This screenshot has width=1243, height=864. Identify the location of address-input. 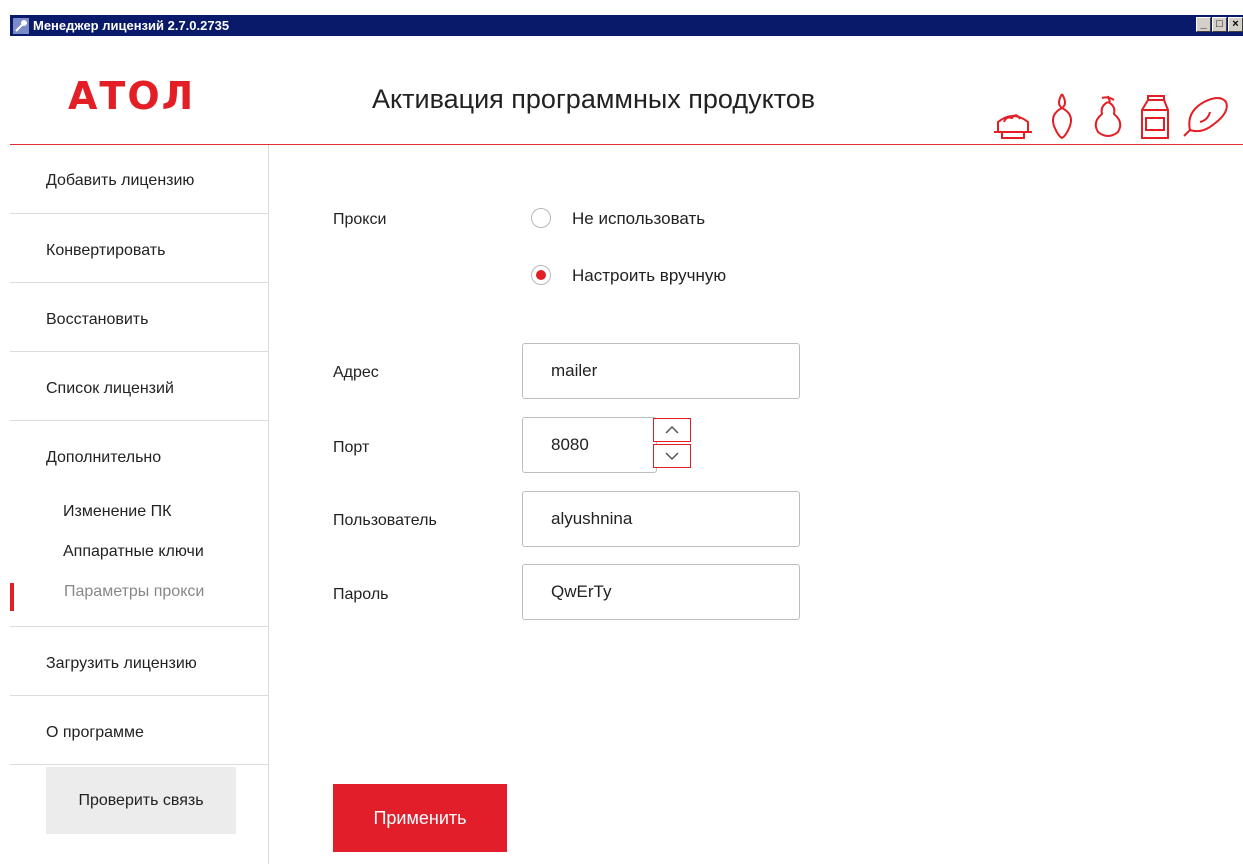
(661, 371).